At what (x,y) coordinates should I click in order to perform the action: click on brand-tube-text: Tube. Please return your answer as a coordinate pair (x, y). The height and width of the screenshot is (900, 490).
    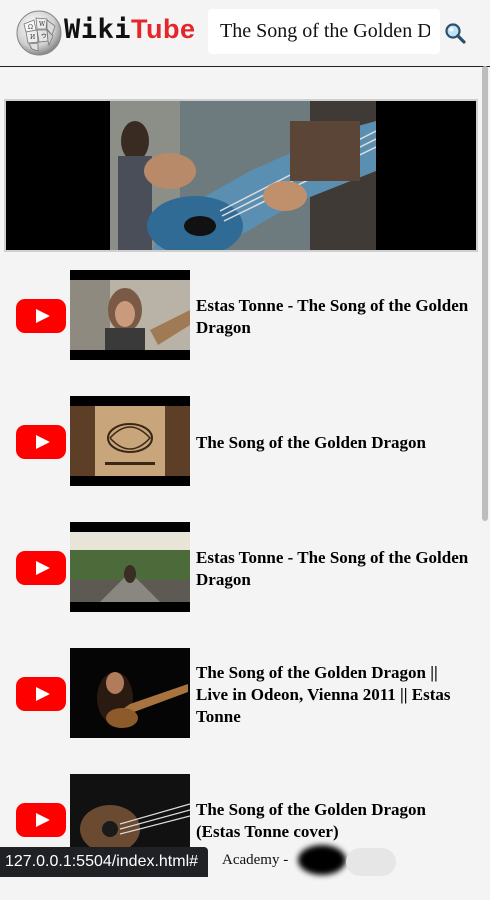
    Looking at the image, I should click on (163, 29).